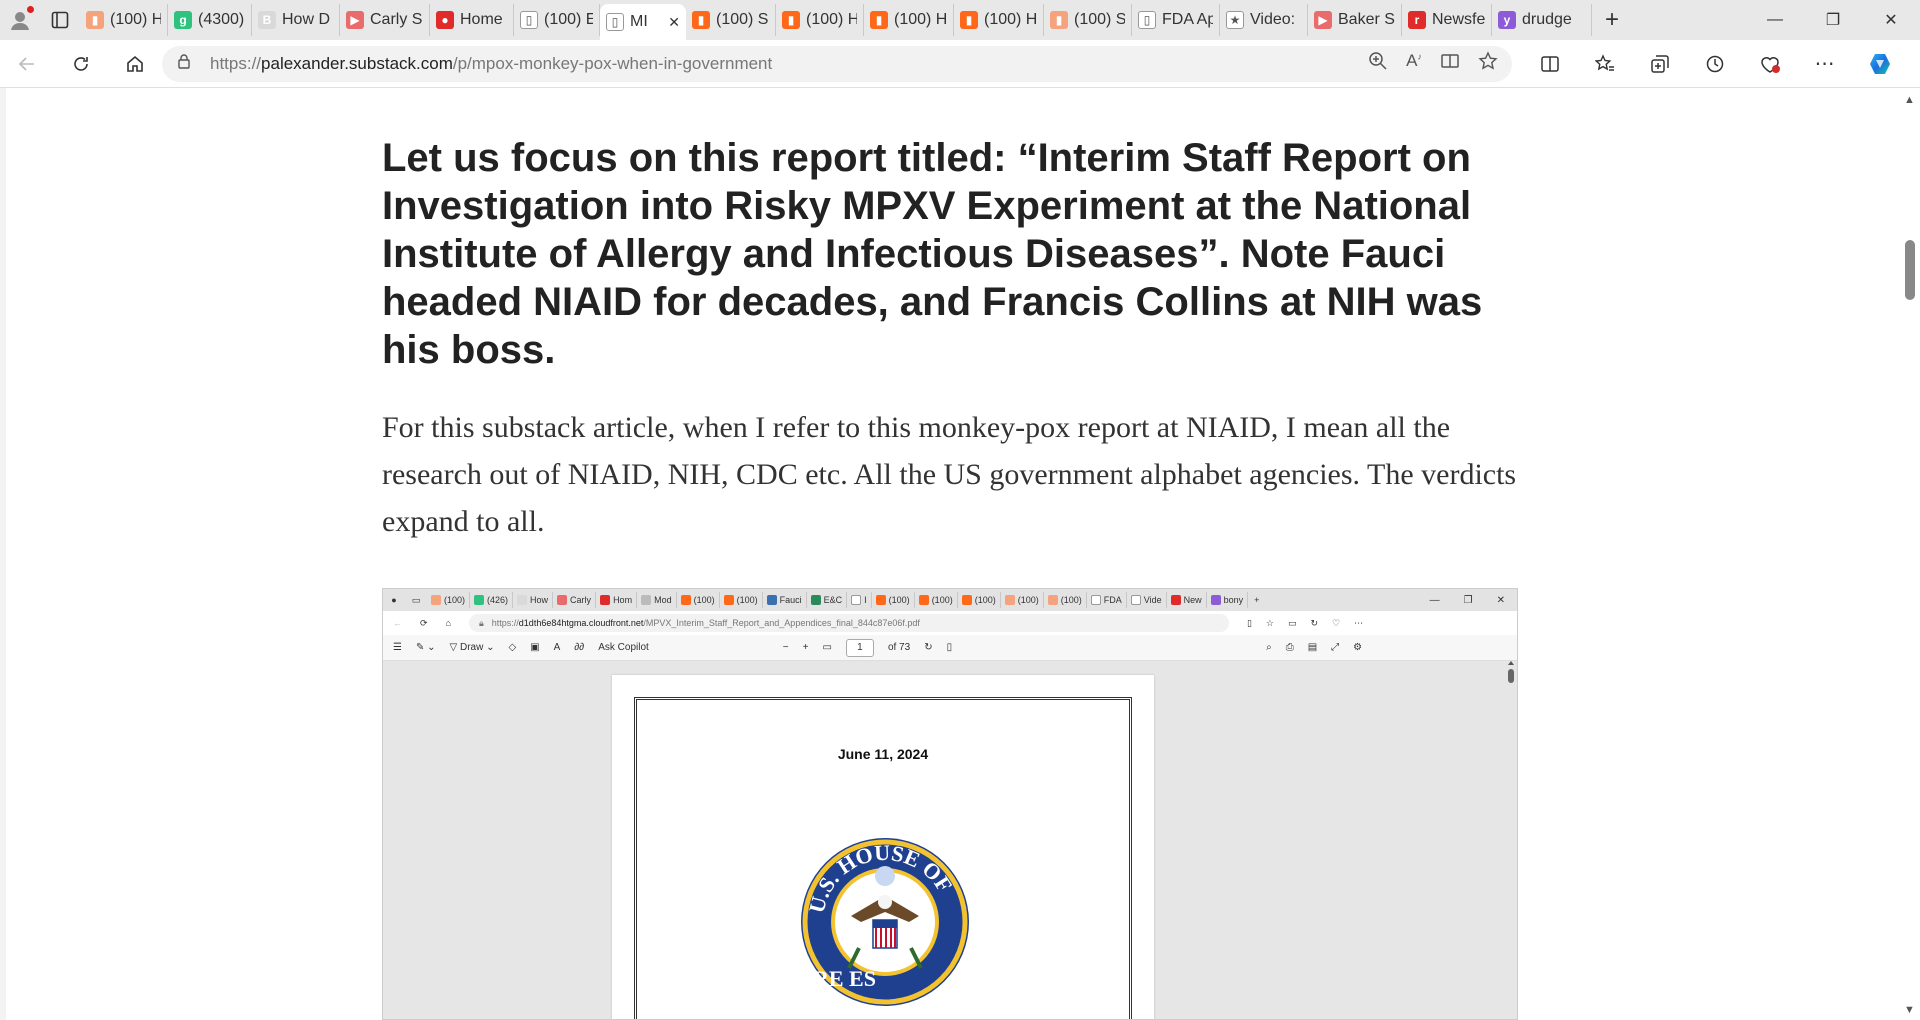 The image size is (1920, 1020). I want to click on tab-title: (100) H, so click(1010, 19).